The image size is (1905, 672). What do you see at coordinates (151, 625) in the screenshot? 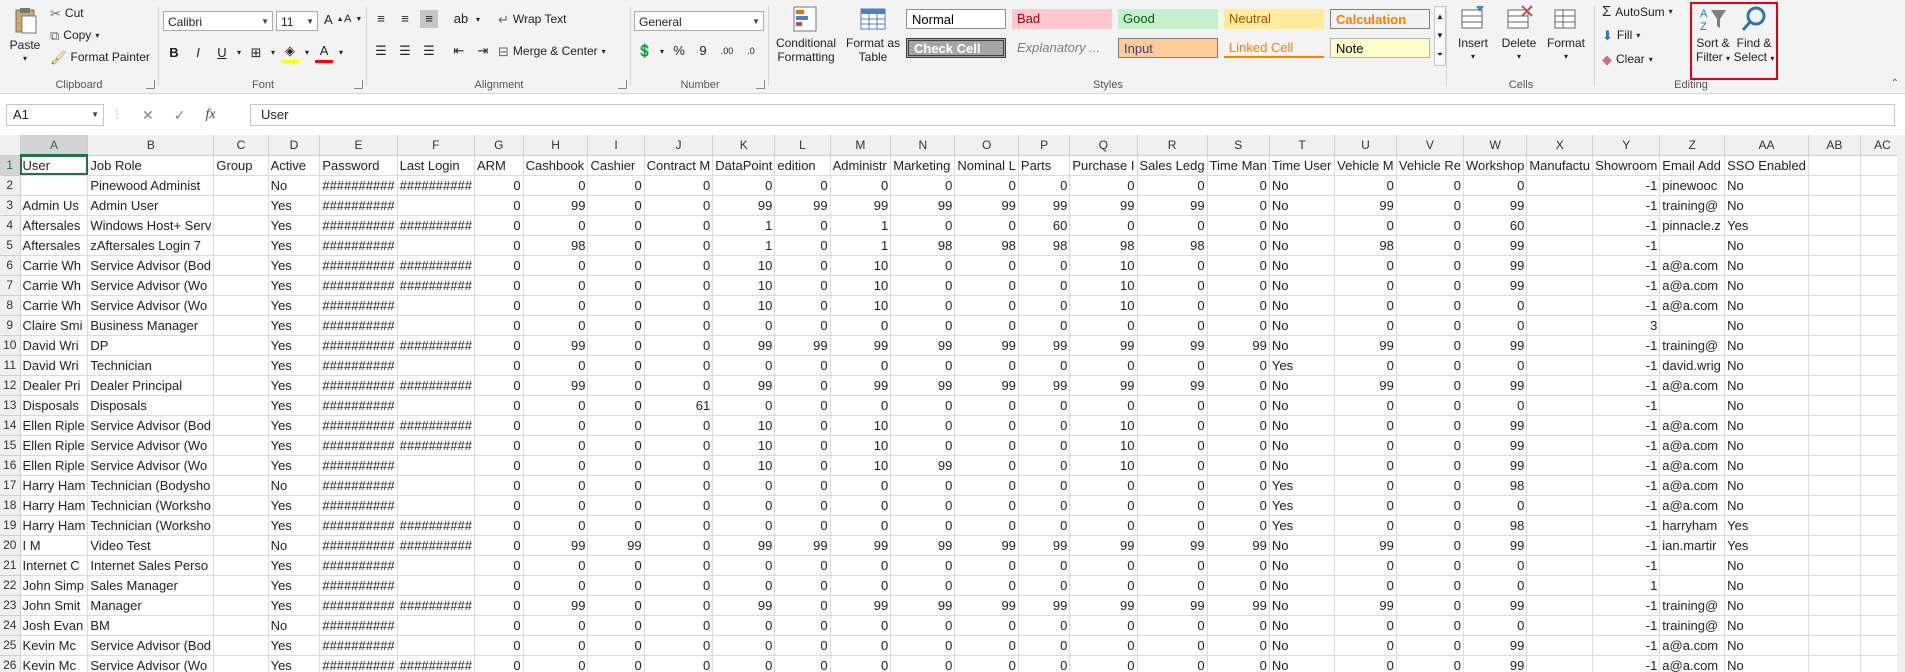
I see `cell: BM` at bounding box center [151, 625].